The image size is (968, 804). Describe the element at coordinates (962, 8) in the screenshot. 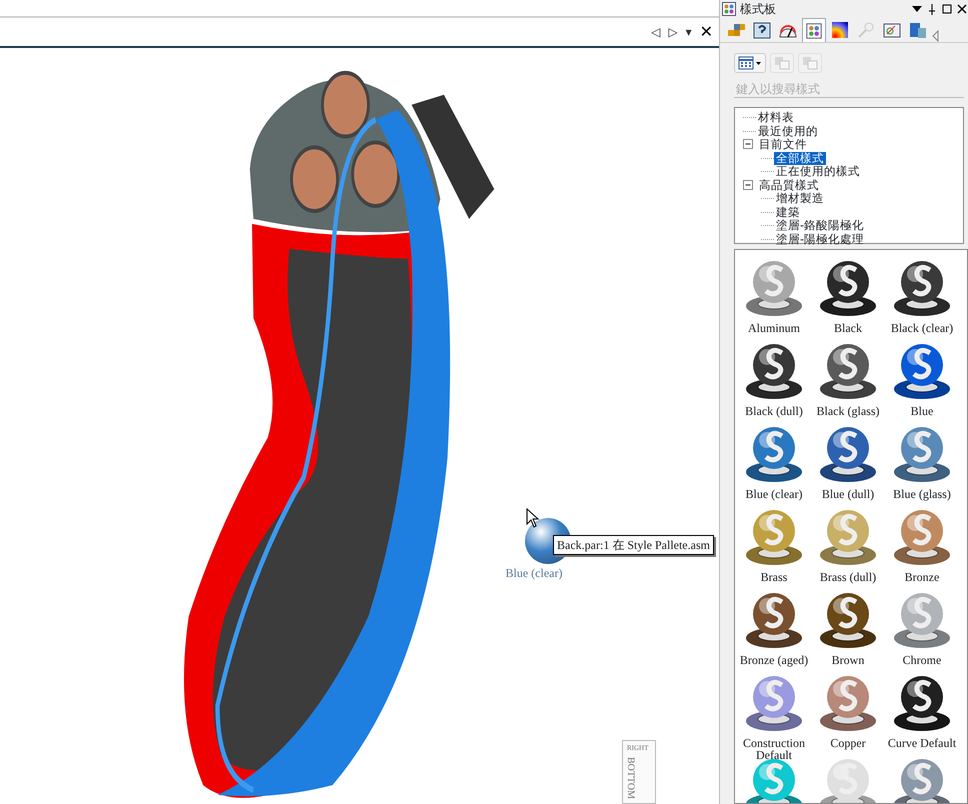

I see `close-button` at that location.